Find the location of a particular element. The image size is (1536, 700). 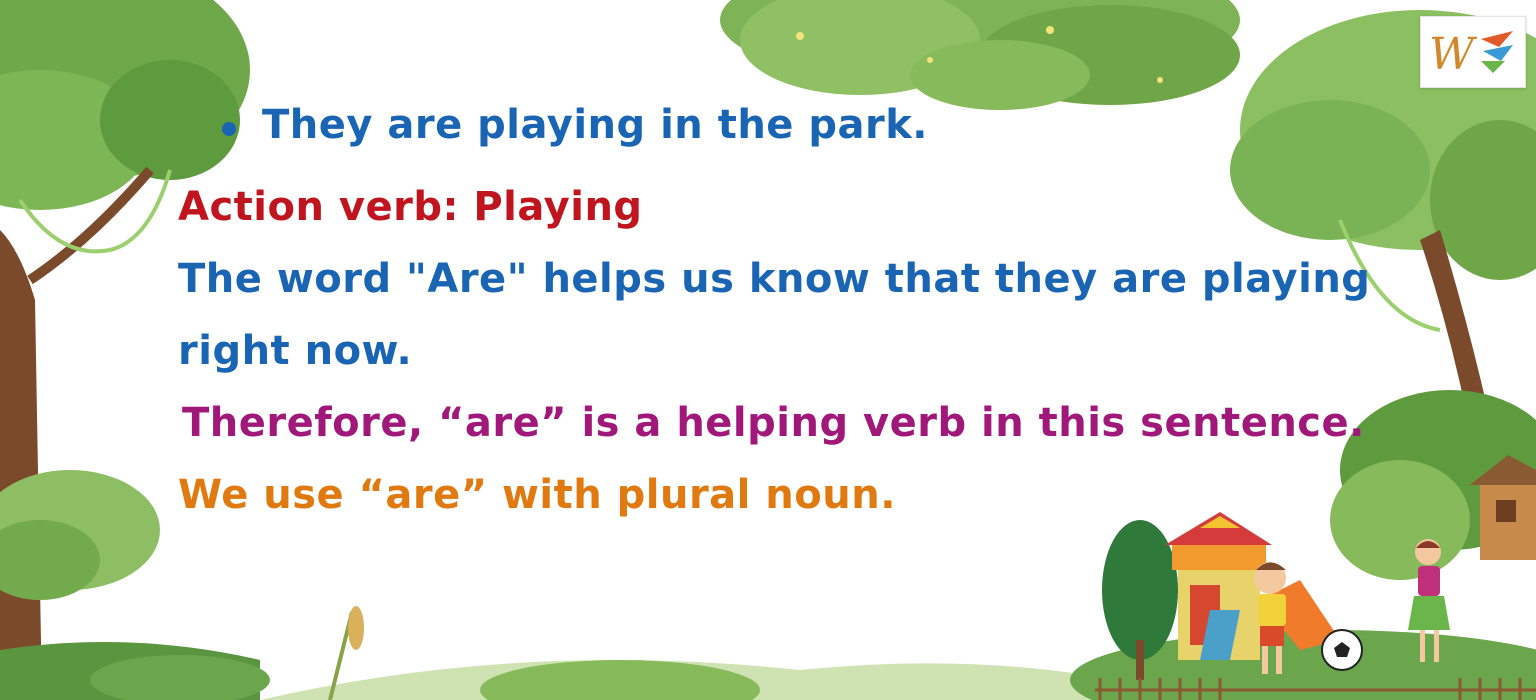

plural-noun-rule: We use “are” with plural noun. is located at coordinates (537, 495).